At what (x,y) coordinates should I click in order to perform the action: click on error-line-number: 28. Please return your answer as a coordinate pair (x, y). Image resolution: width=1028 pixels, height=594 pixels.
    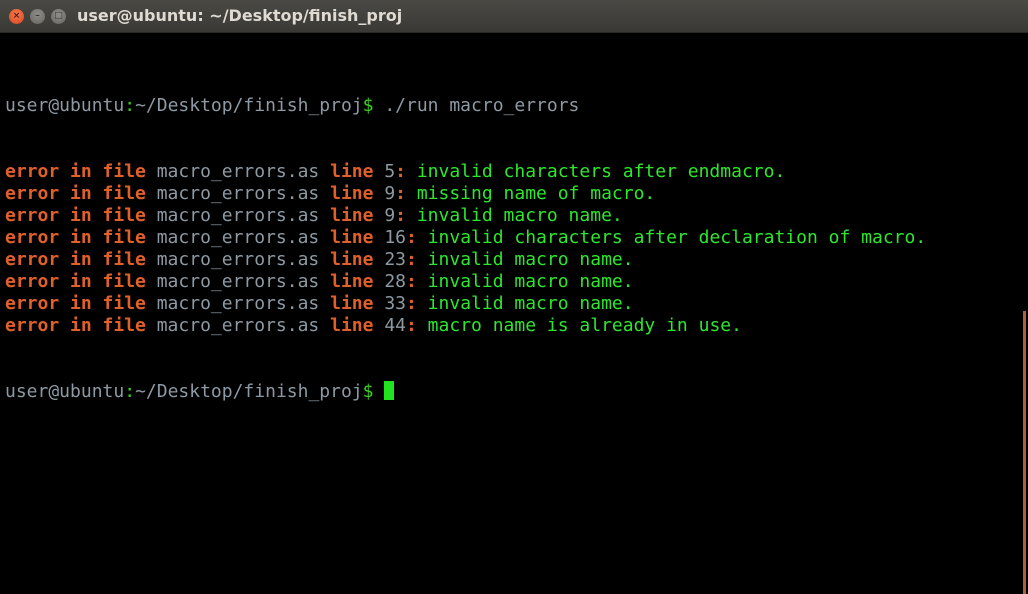
    Looking at the image, I should click on (395, 281).